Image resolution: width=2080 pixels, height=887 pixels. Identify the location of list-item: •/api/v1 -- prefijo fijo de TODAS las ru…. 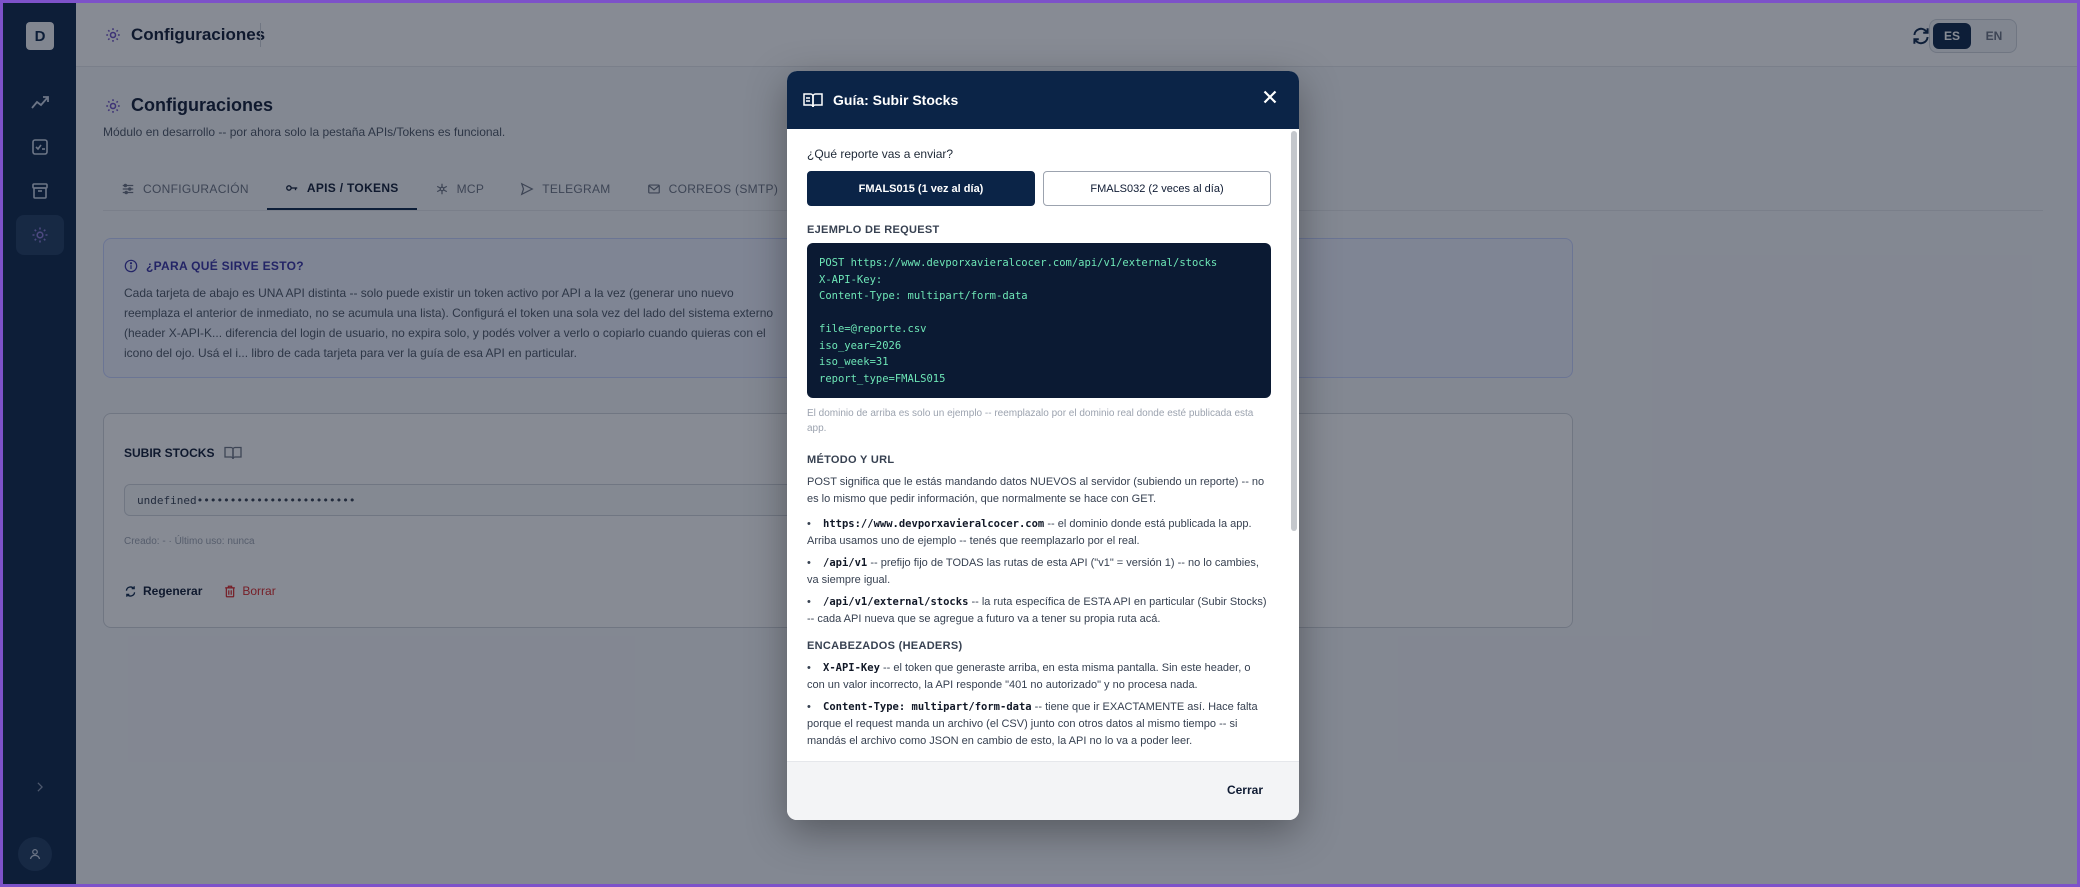
(1033, 571).